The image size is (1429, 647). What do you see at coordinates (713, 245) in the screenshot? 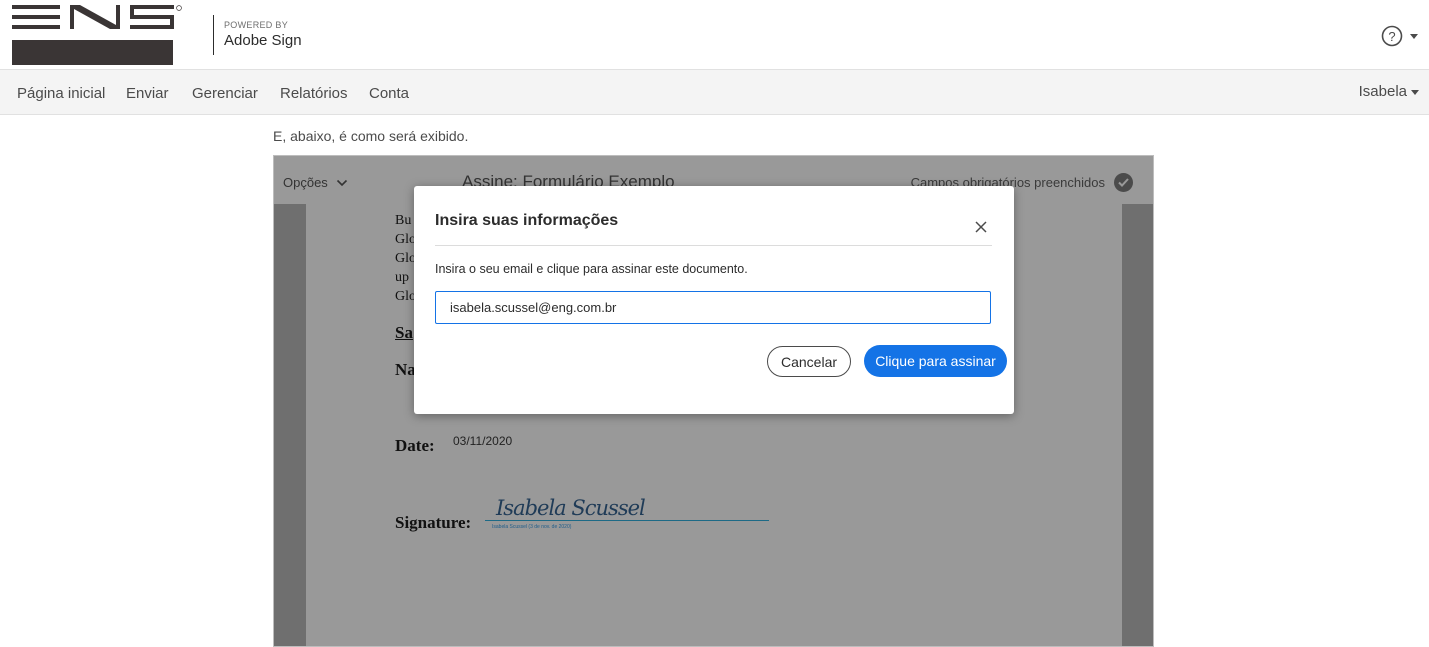
I see `divider` at bounding box center [713, 245].